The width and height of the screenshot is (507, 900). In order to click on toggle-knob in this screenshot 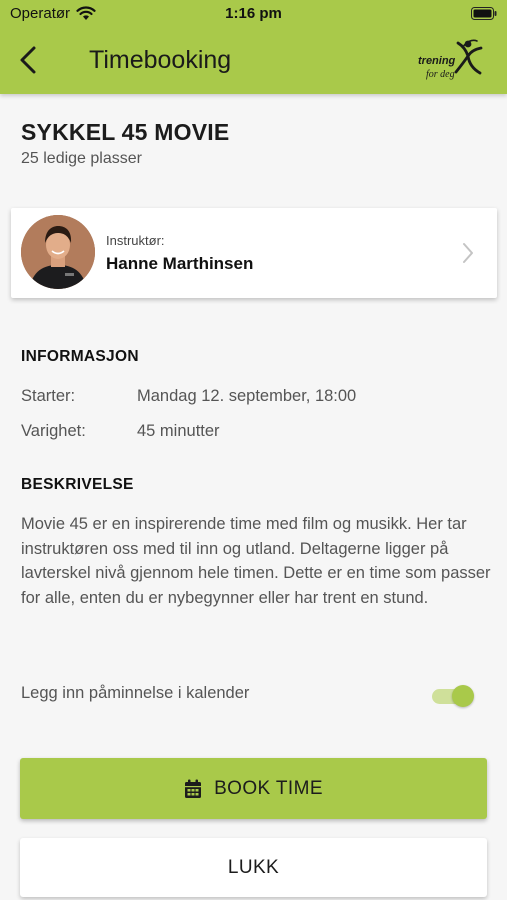, I will do `click(463, 696)`.